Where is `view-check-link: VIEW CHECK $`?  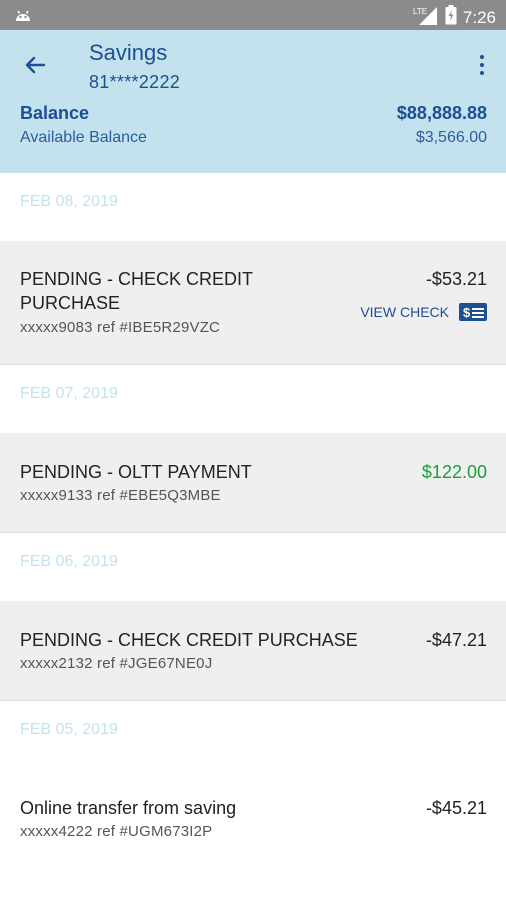
view-check-link: VIEW CHECK $ is located at coordinates (423, 312).